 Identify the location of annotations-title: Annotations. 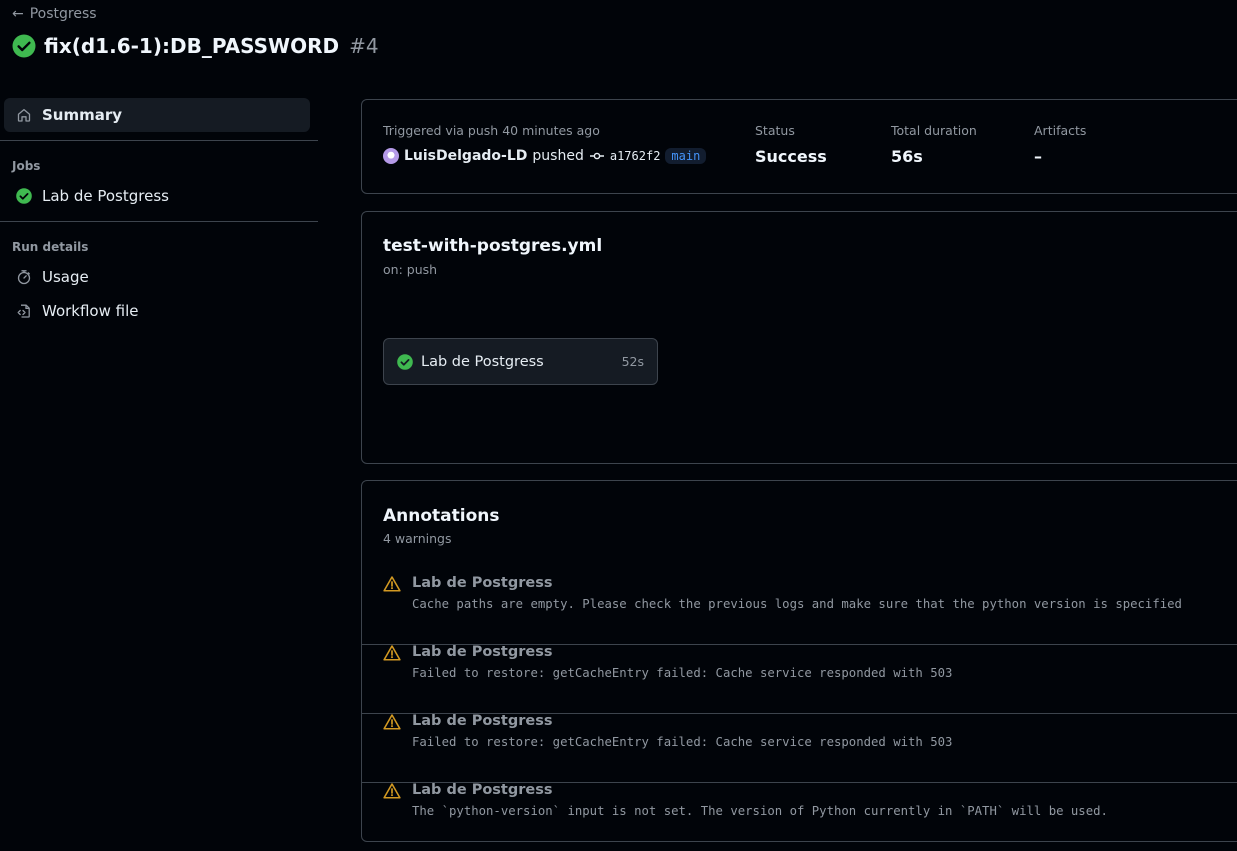
(441, 516).